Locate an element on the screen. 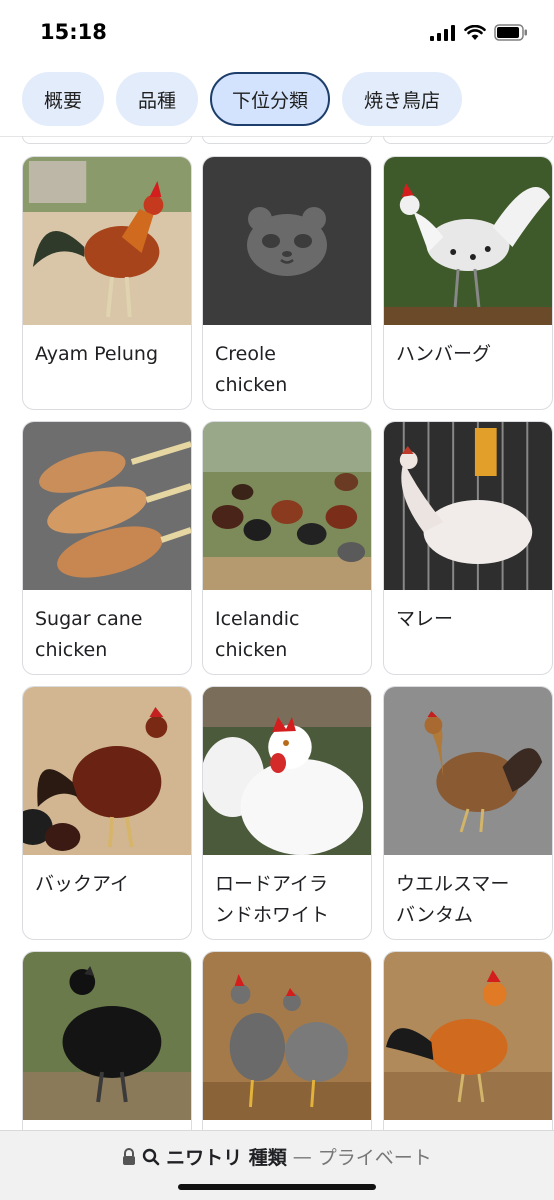  filter-chips: 概要 品種 下位分類 焼き鳥店 is located at coordinates (242, 99).